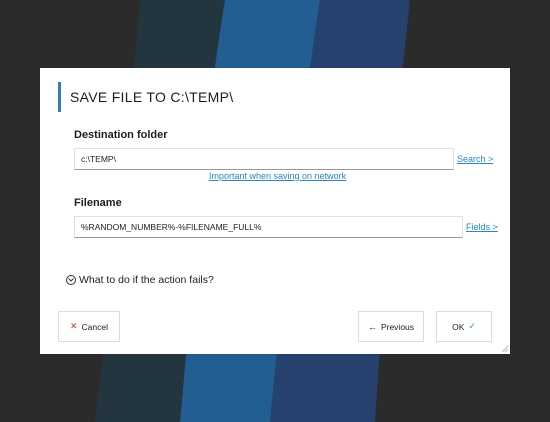 Image resolution: width=550 pixels, height=422 pixels. What do you see at coordinates (73, 326) in the screenshot?
I see `close-icon: ✕` at bounding box center [73, 326].